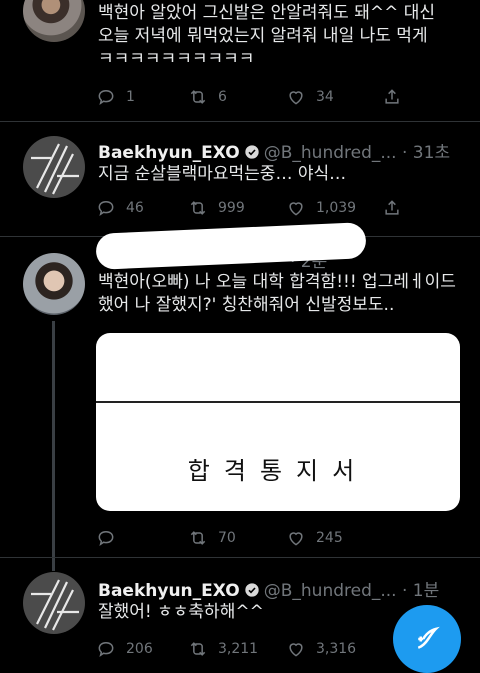 This screenshot has height=673, width=480. Describe the element at coordinates (278, 402) in the screenshot. I see `card-fold-line` at that location.